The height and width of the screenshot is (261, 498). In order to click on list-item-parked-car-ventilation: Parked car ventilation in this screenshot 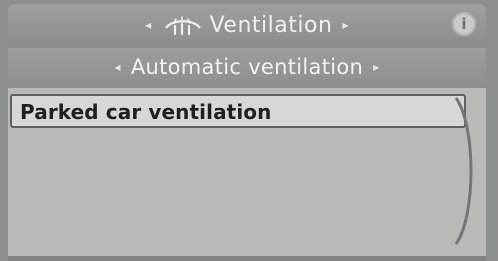, I will do `click(238, 111)`.